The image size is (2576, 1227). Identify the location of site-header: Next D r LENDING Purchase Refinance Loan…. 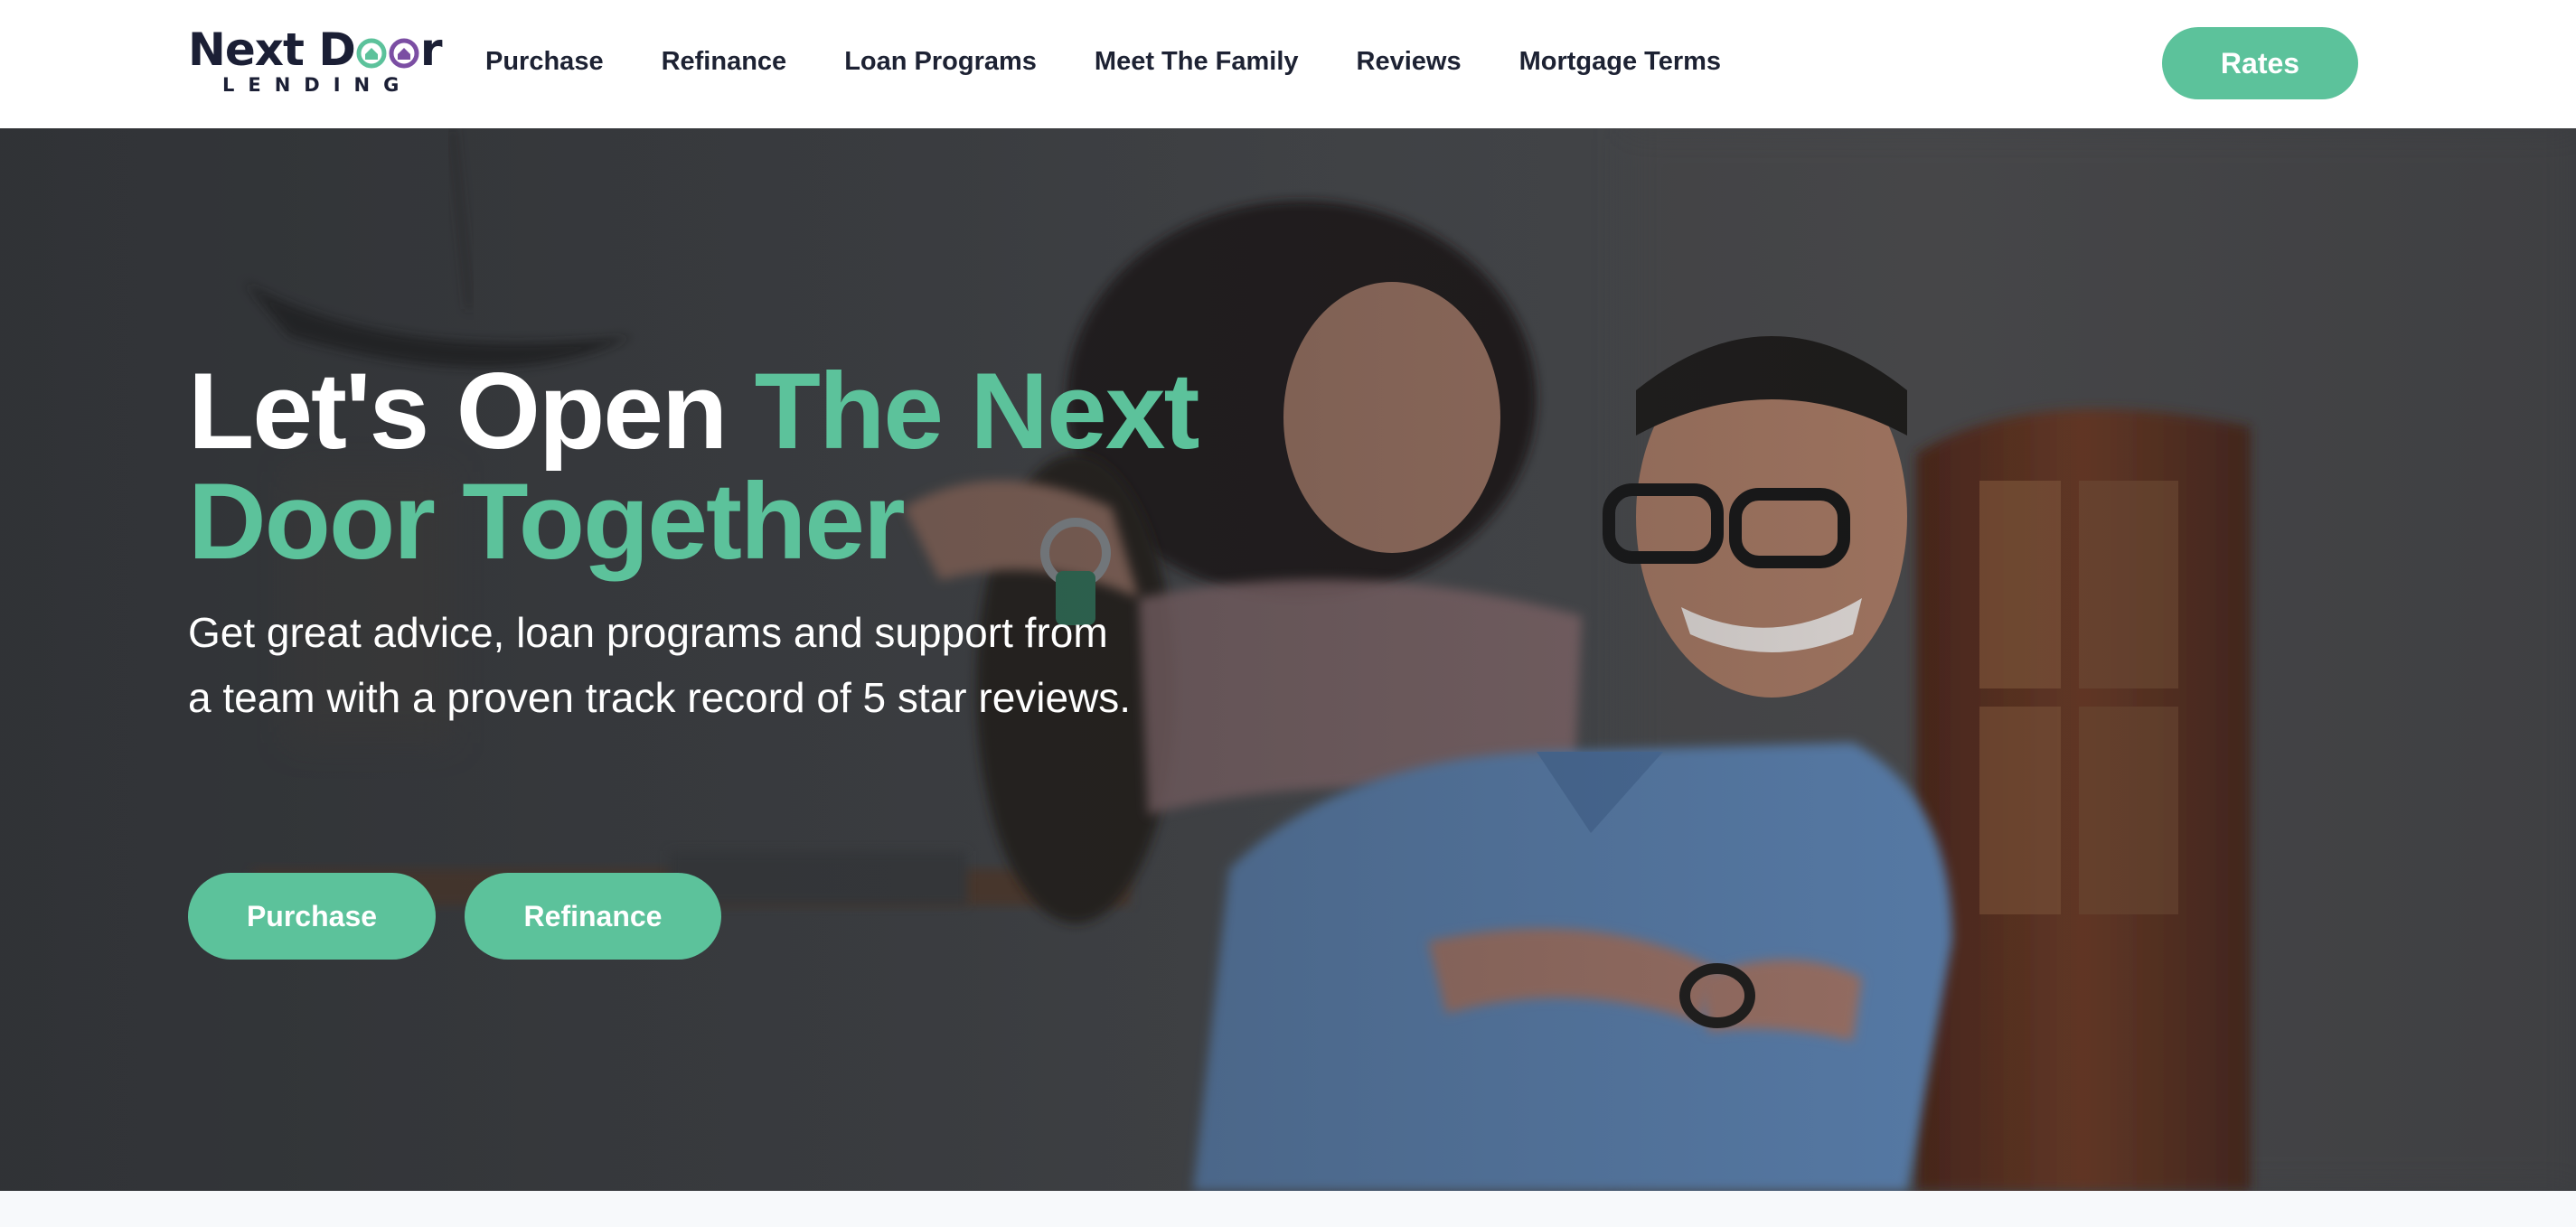
(1288, 64).